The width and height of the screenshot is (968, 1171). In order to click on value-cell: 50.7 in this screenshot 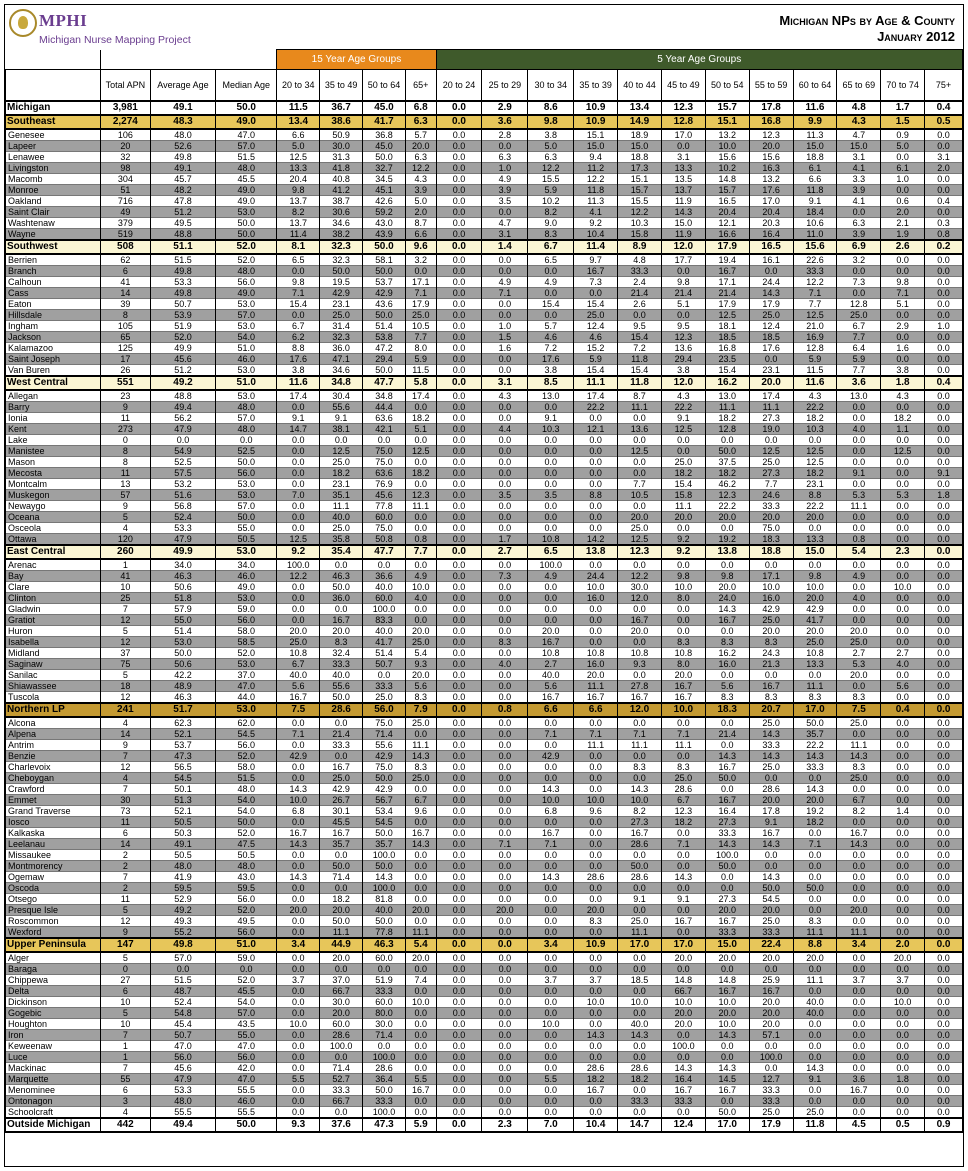, I will do `click(183, 304)`.